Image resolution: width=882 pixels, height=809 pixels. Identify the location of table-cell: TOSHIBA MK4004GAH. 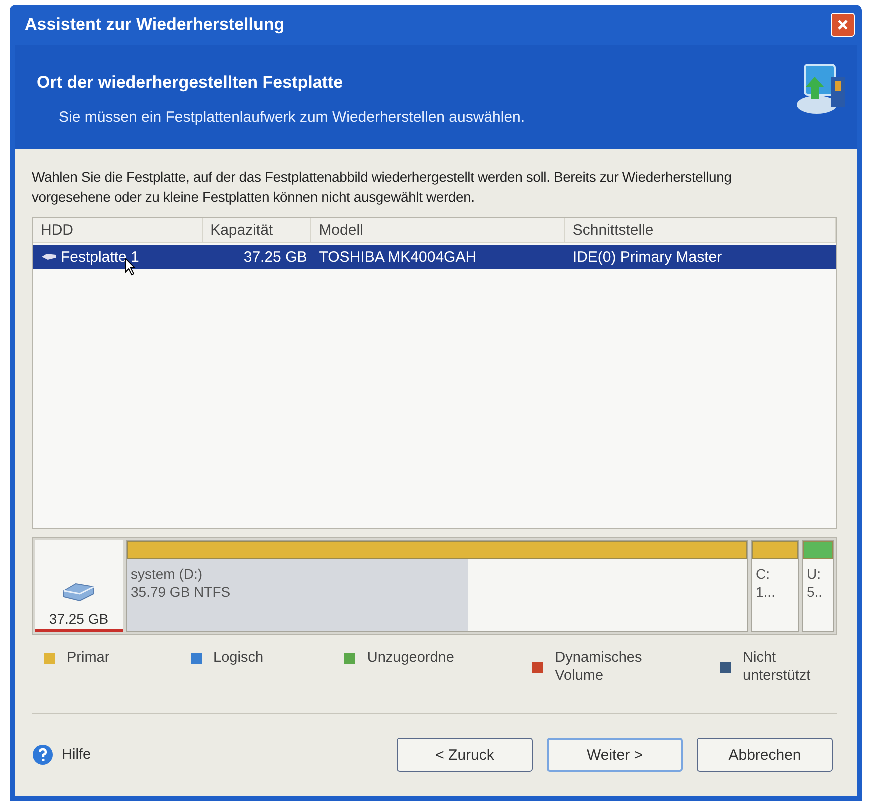
(398, 257).